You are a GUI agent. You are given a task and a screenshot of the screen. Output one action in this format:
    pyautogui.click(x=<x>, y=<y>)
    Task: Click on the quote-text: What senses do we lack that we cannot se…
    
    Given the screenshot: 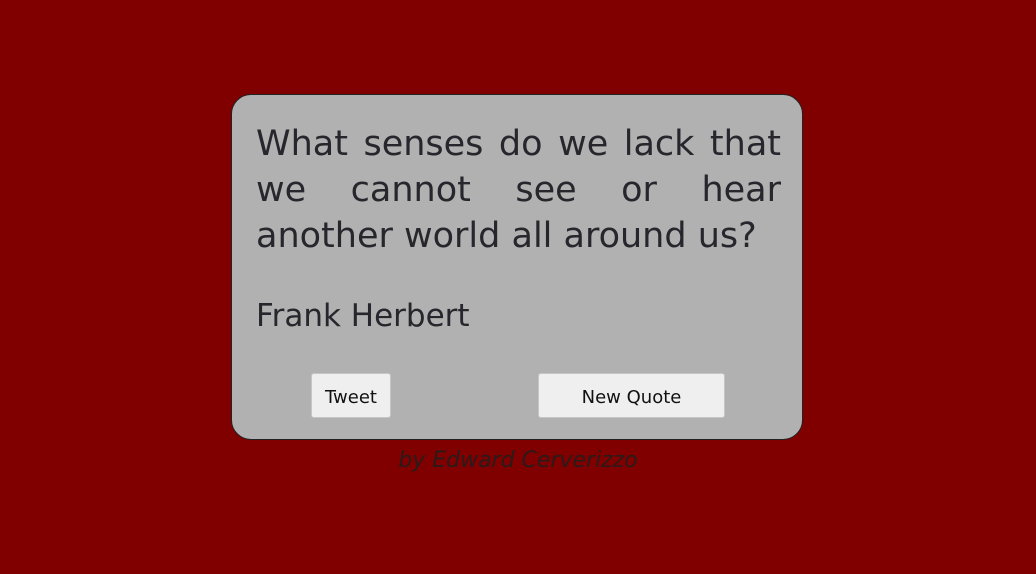 What is the action you would take?
    pyautogui.click(x=518, y=190)
    